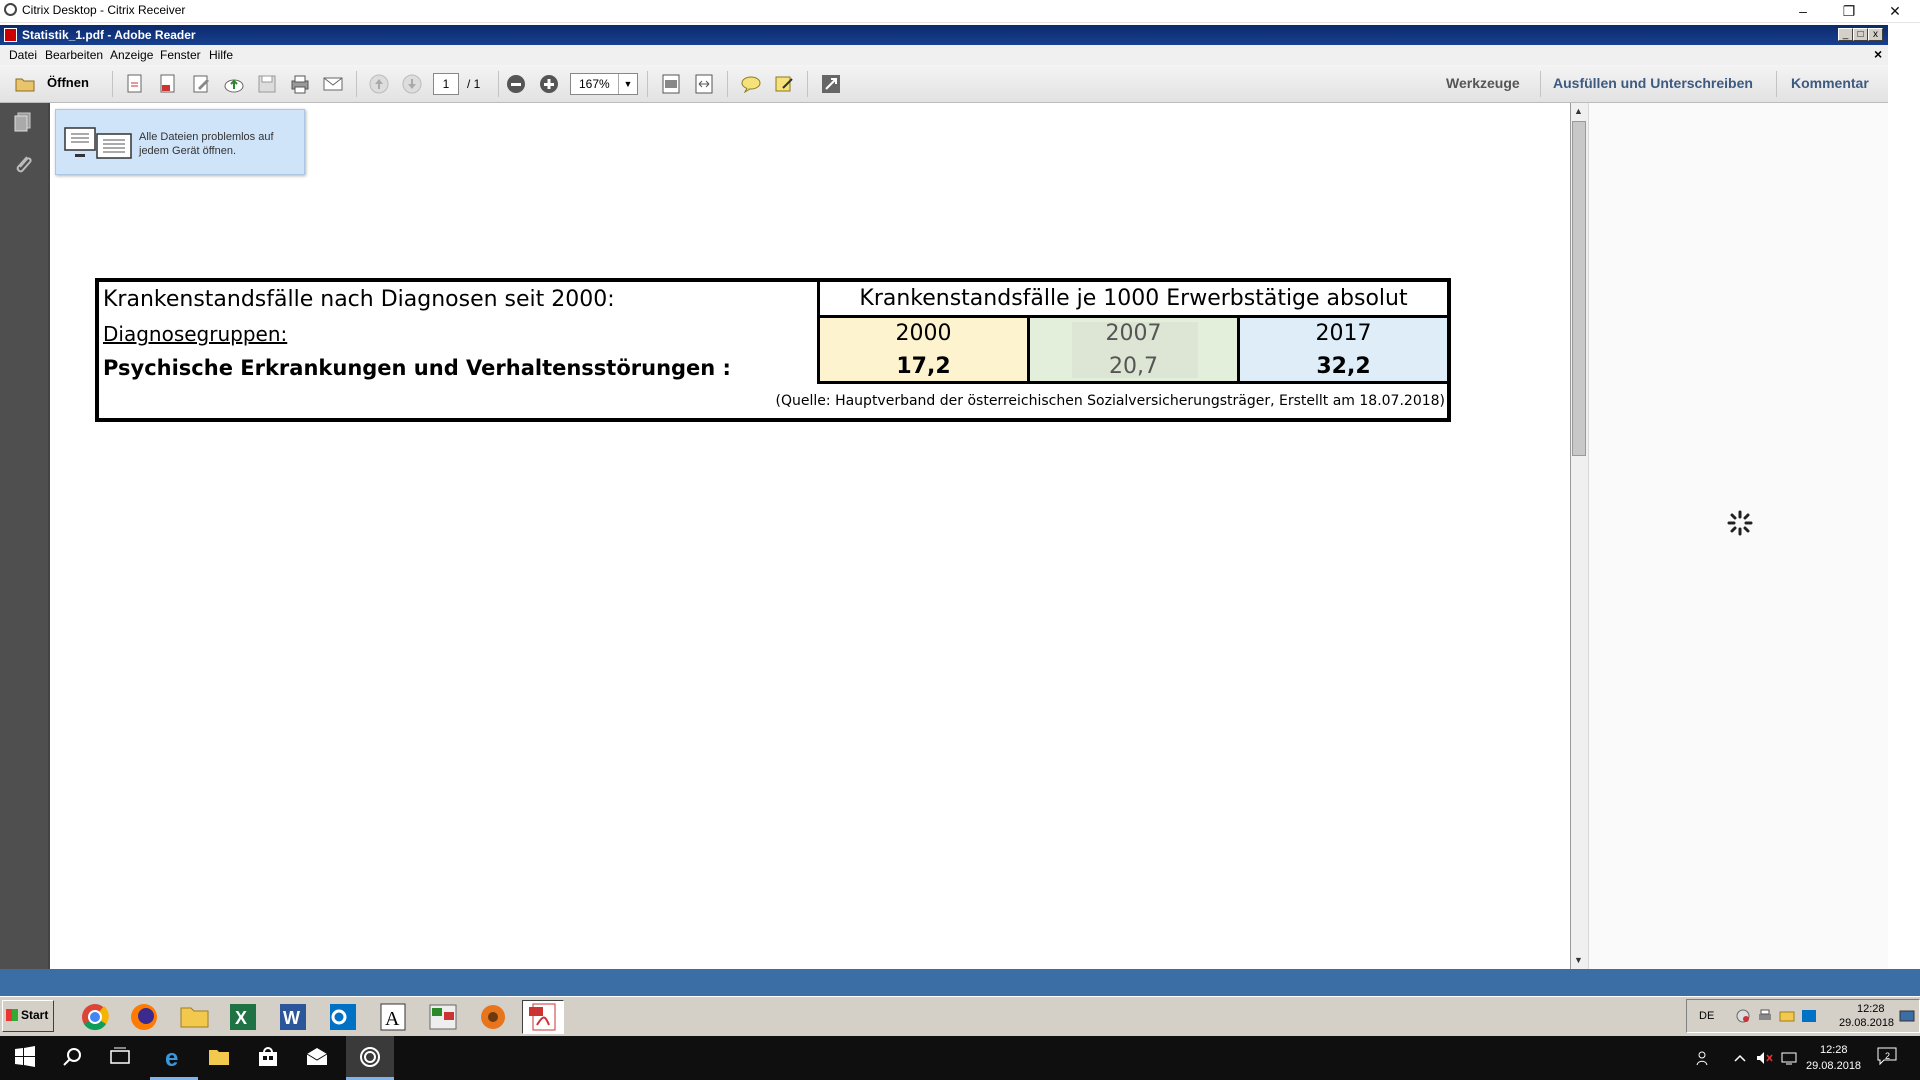  What do you see at coordinates (343, 1017) in the screenshot?
I see `outlook-taskbar-app` at bounding box center [343, 1017].